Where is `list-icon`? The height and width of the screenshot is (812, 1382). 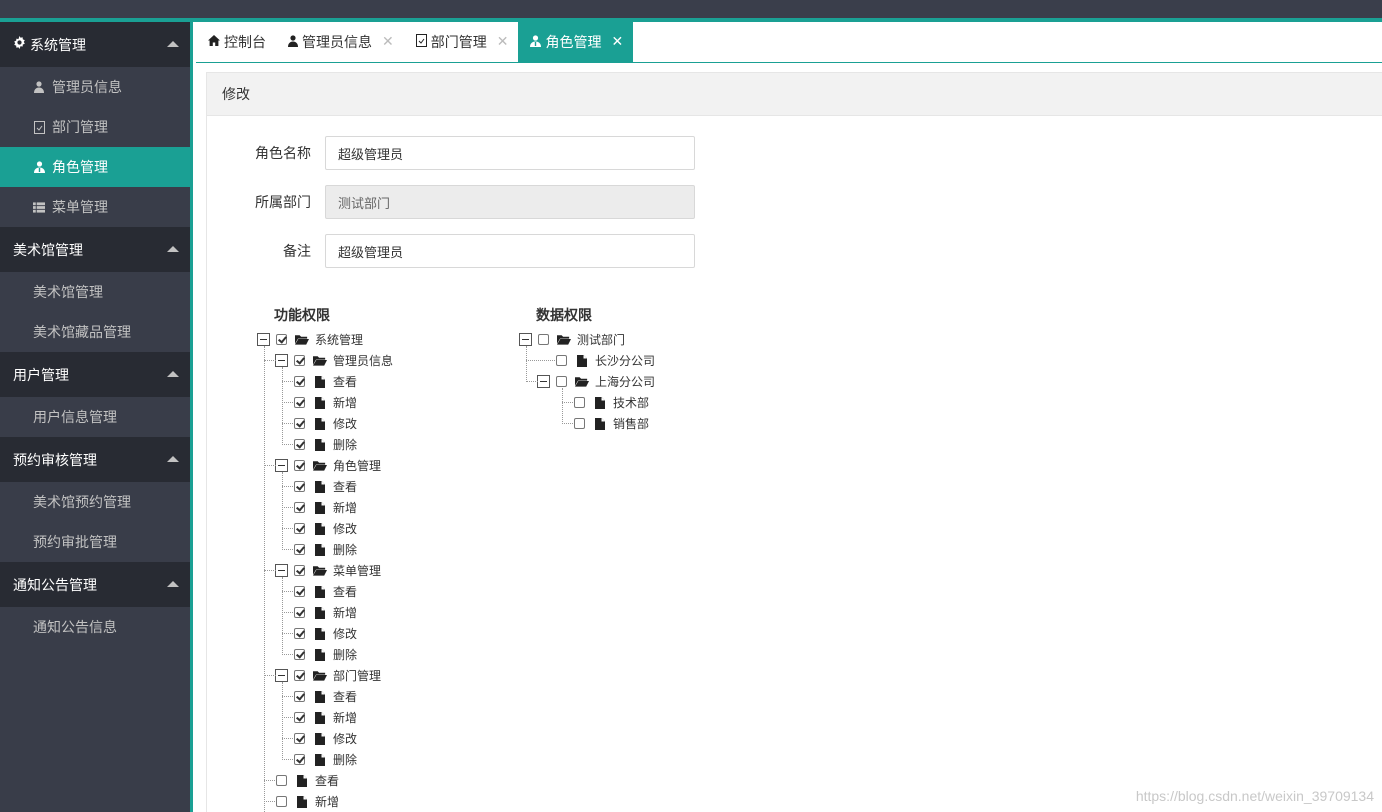 list-icon is located at coordinates (39, 207).